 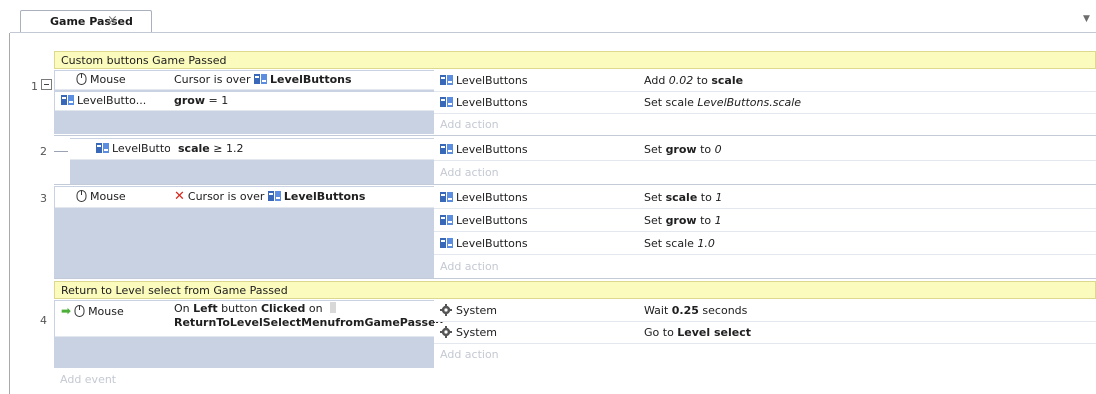 What do you see at coordinates (658, 310) in the screenshot?
I see `action-text: Wait` at bounding box center [658, 310].